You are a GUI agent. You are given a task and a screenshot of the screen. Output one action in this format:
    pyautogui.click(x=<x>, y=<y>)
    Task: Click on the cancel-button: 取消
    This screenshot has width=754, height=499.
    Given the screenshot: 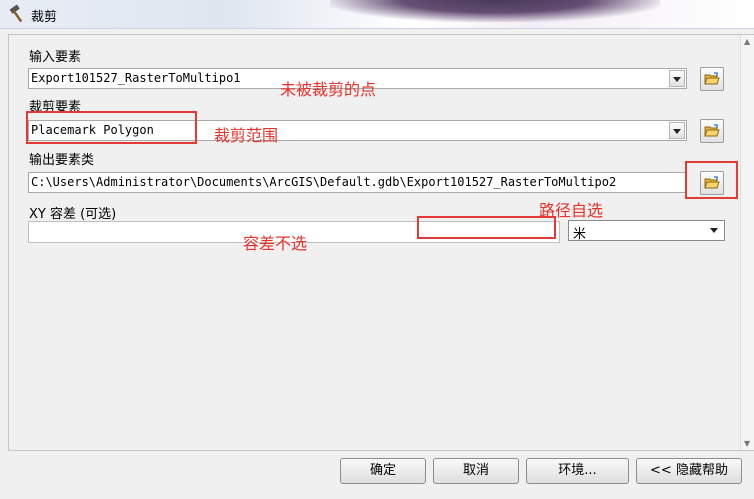 What is the action you would take?
    pyautogui.click(x=476, y=471)
    